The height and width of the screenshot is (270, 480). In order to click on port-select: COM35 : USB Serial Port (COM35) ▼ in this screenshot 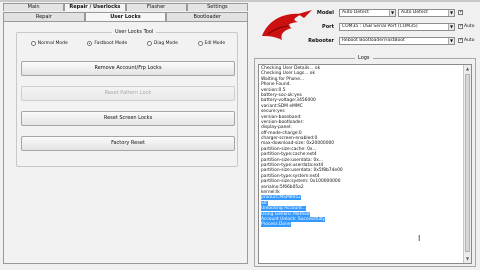, I will do `click(397, 27)`.